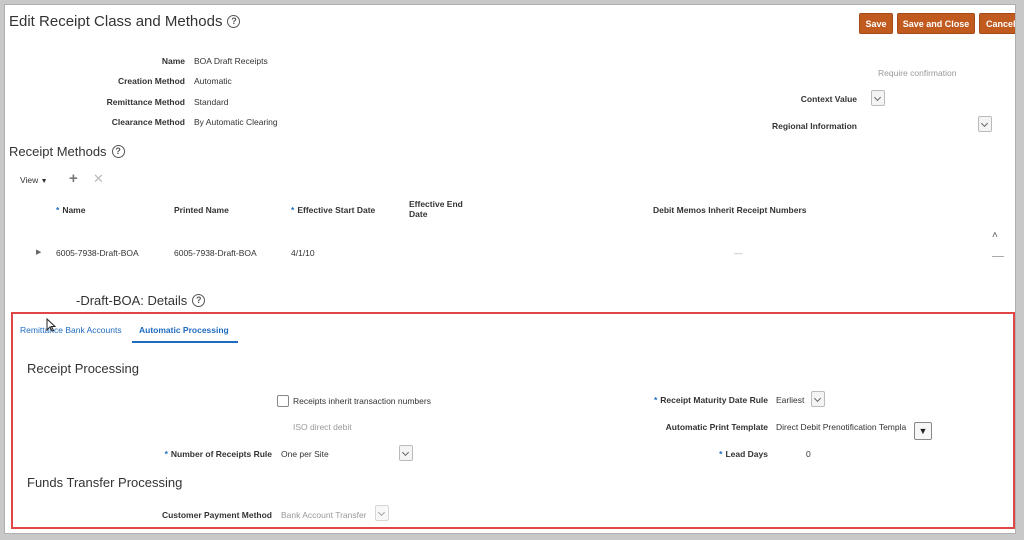 The width and height of the screenshot is (1024, 540). I want to click on receipt-maturity-date-rule-label: * Receipt Maturity Date Rule, so click(710, 400).